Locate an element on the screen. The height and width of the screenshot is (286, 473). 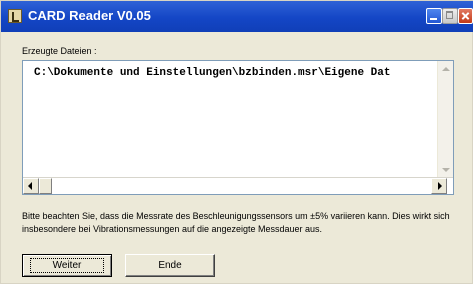
maximize-icon is located at coordinates (450, 16).